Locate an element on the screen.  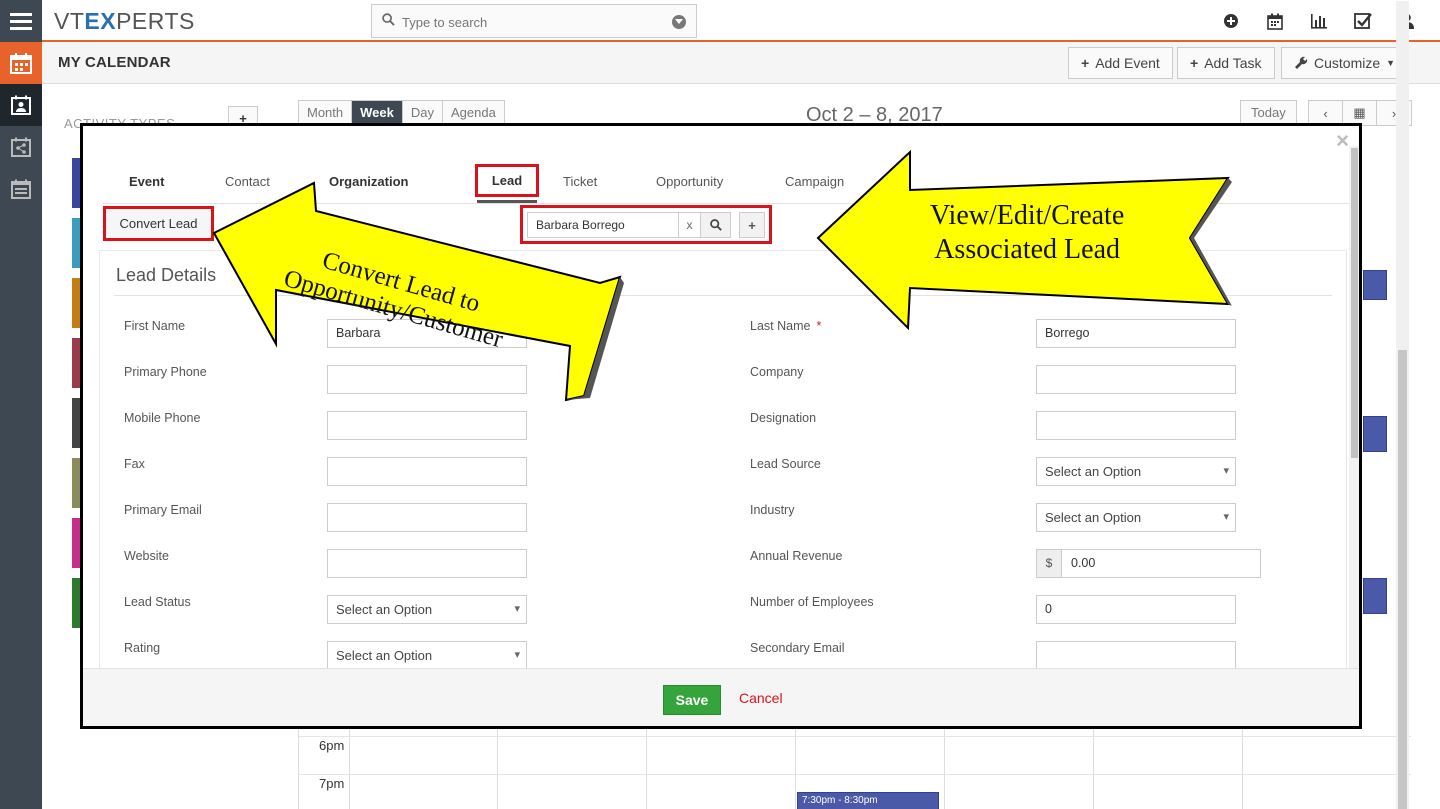
company-field is located at coordinates (1136, 379).